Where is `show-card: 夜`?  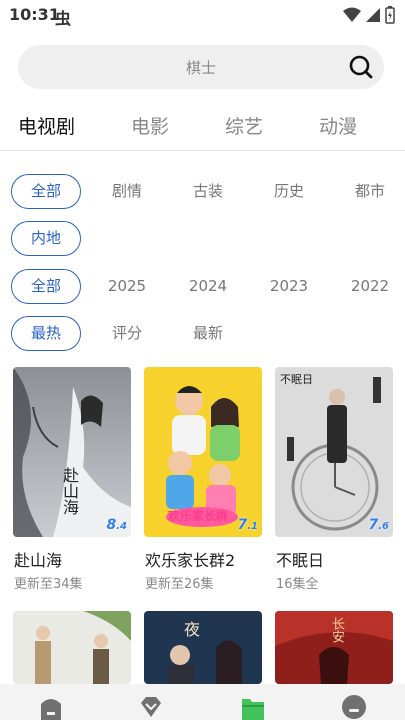 show-card: 夜 is located at coordinates (203, 647).